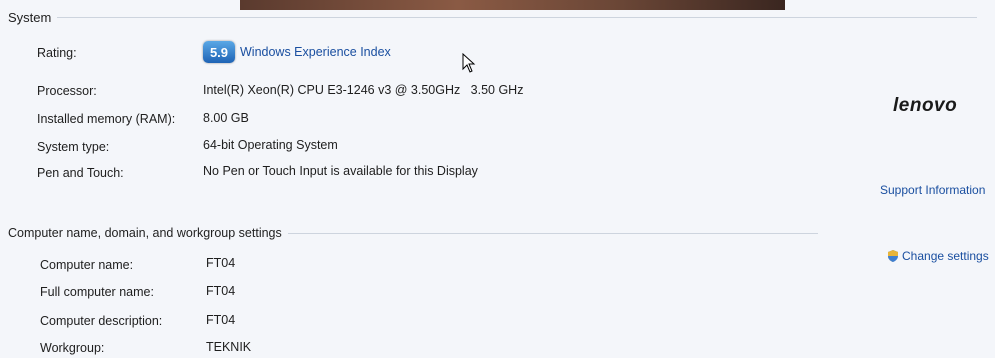  Describe the element at coordinates (469, 63) in the screenshot. I see `arrow-cursor-icon` at that location.